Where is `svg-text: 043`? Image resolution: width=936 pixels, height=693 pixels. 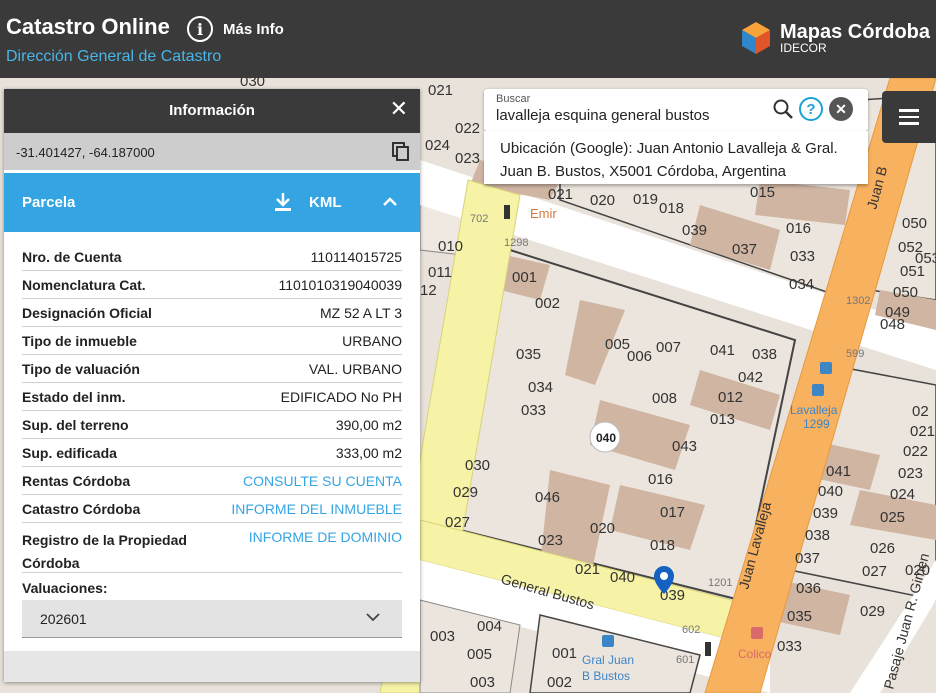 svg-text: 043 is located at coordinates (684, 446).